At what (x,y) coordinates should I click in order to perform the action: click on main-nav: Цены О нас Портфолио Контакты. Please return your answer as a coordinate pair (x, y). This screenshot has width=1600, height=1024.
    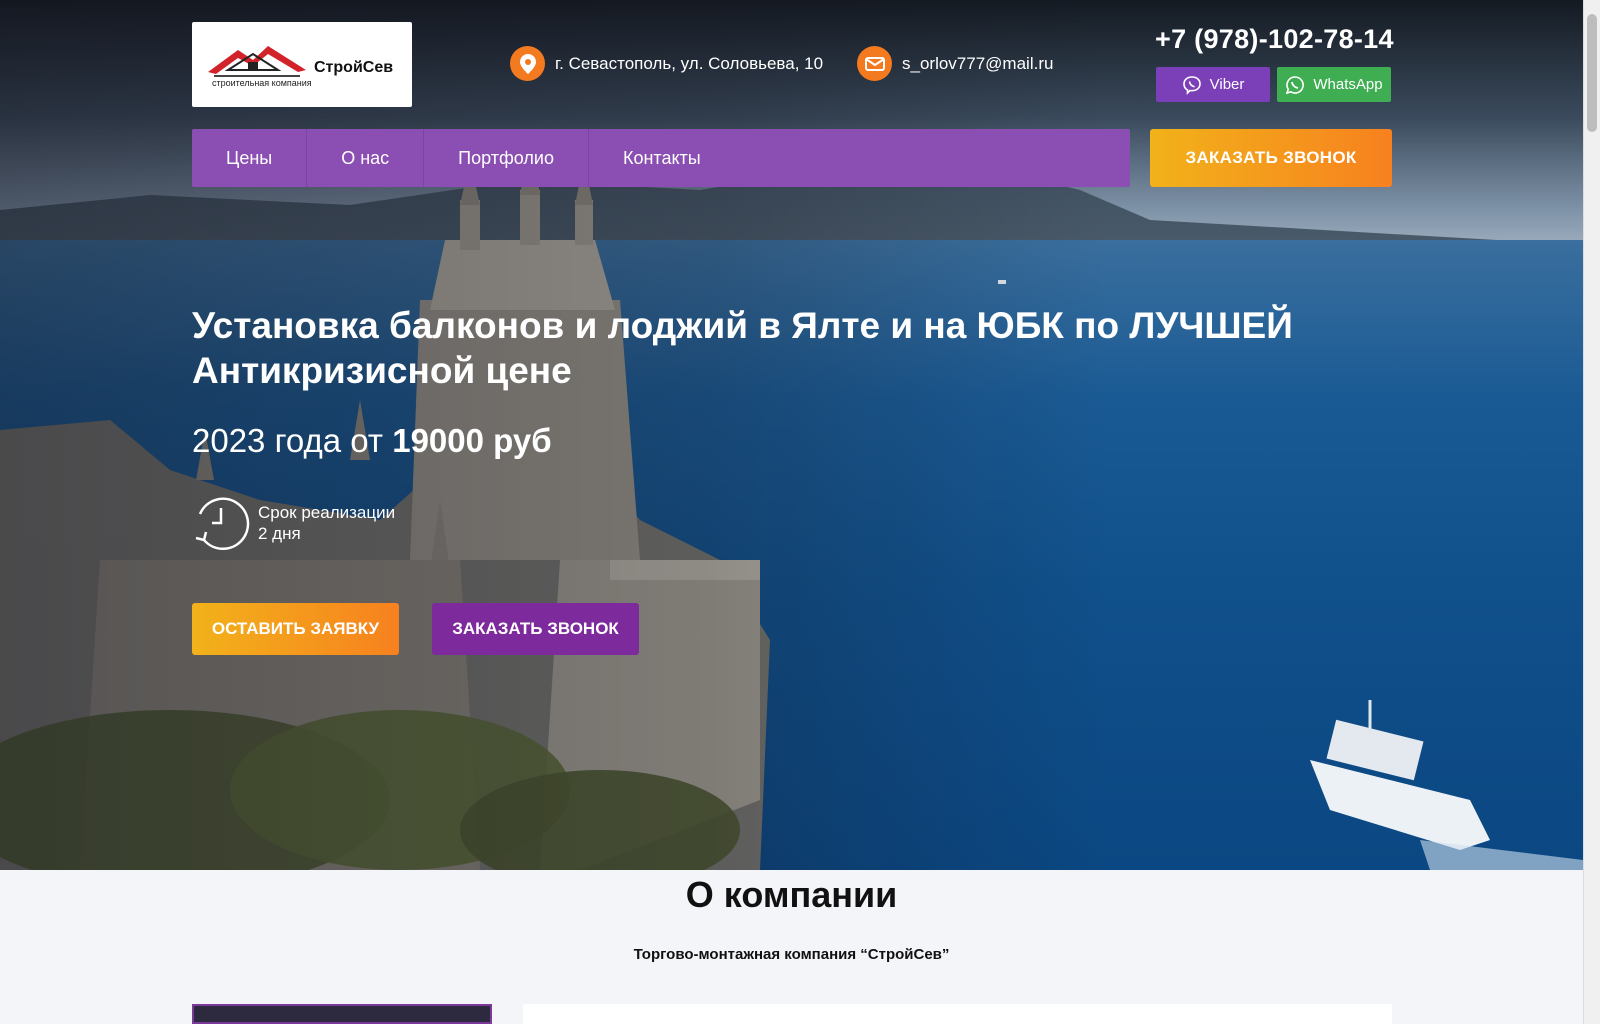
    Looking at the image, I should click on (661, 158).